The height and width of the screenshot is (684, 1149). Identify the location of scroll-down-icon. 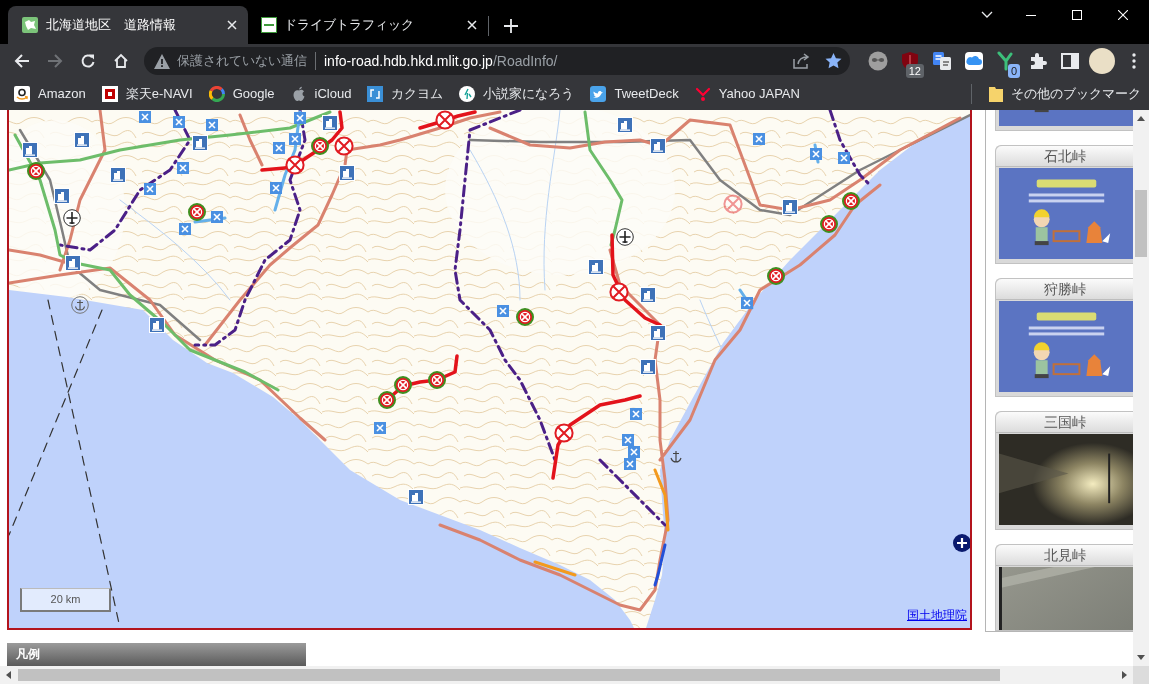
(1141, 657).